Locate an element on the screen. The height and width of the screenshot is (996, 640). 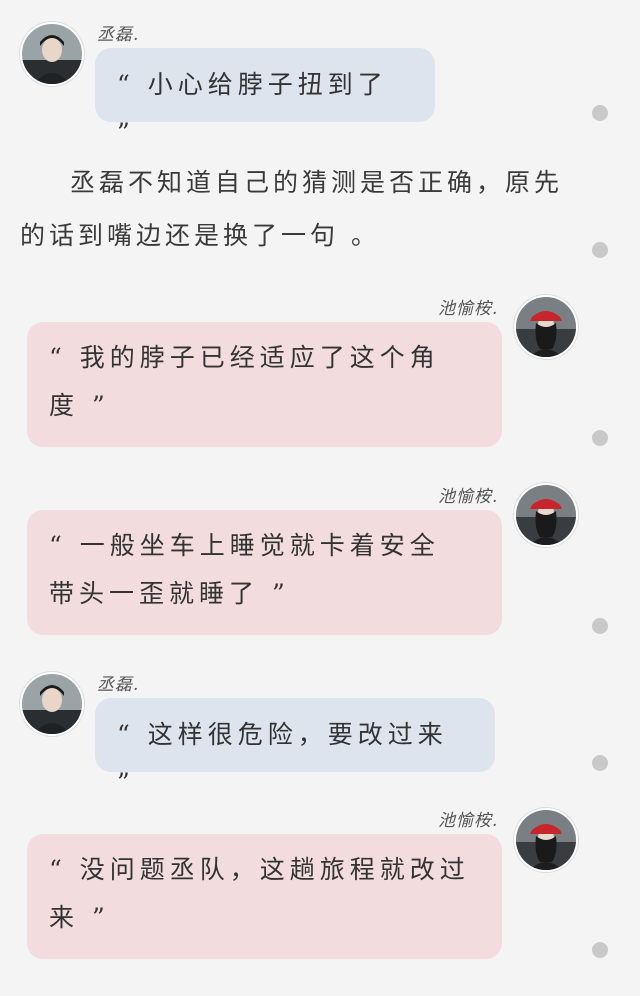
message-bubble: “ 一般坐车上睡觉就卡着安全带头一歪就睡了 ” is located at coordinates (264, 572).